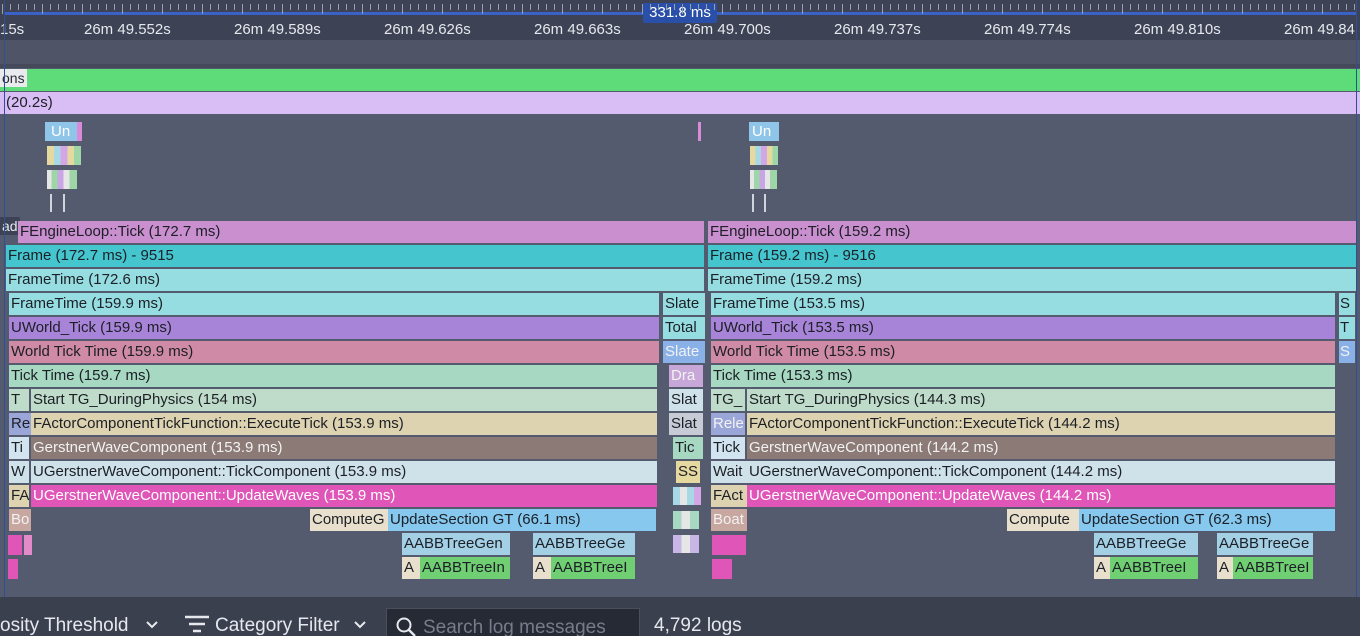 The image size is (1360, 636). What do you see at coordinates (334, 328) in the screenshot?
I see `timing-event: UWorld_Tick (159.9 ms)` at bounding box center [334, 328].